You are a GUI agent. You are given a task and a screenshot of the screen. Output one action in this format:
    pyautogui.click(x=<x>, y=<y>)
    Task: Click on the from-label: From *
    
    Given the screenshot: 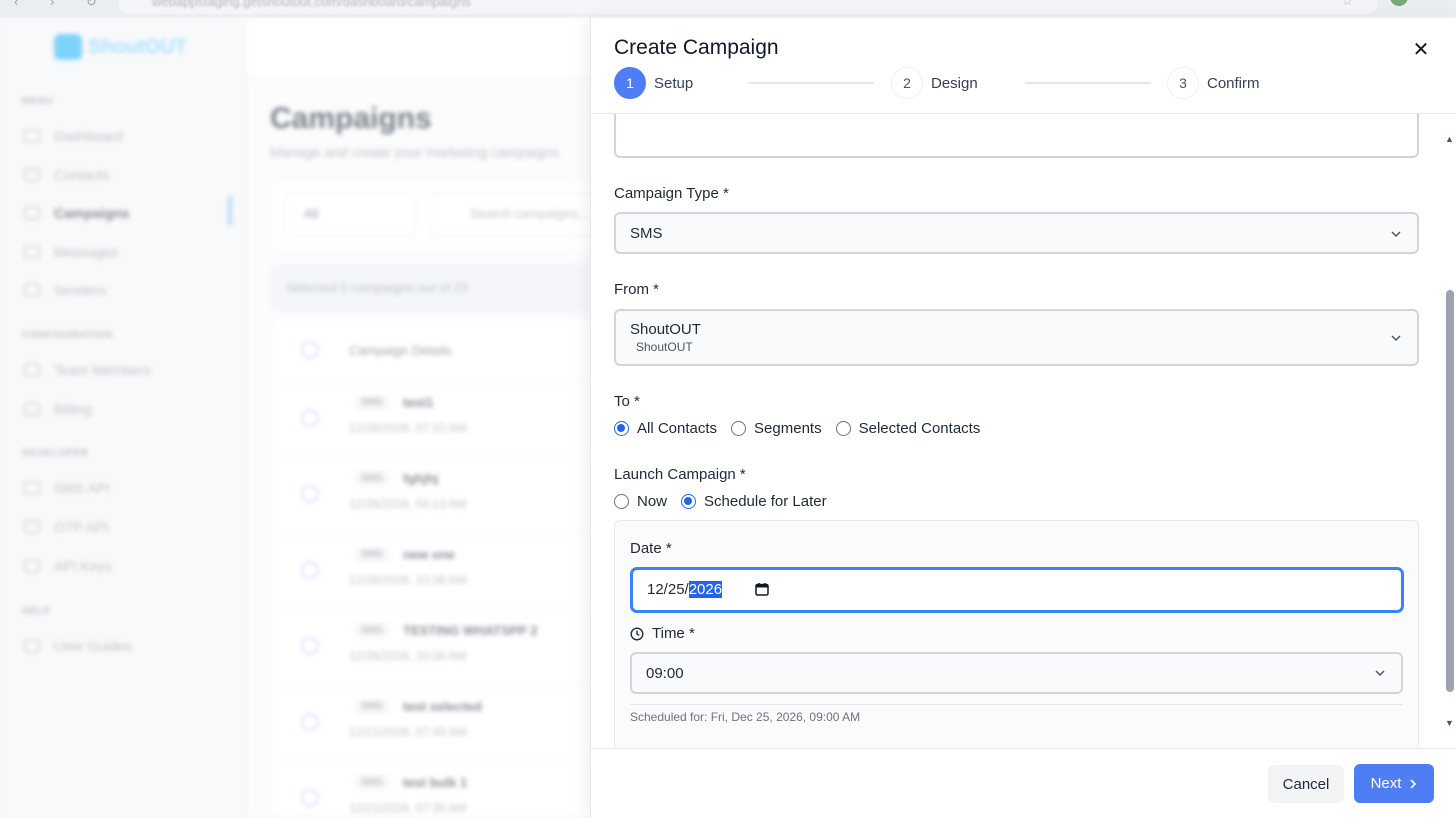 What is the action you would take?
    pyautogui.click(x=636, y=289)
    